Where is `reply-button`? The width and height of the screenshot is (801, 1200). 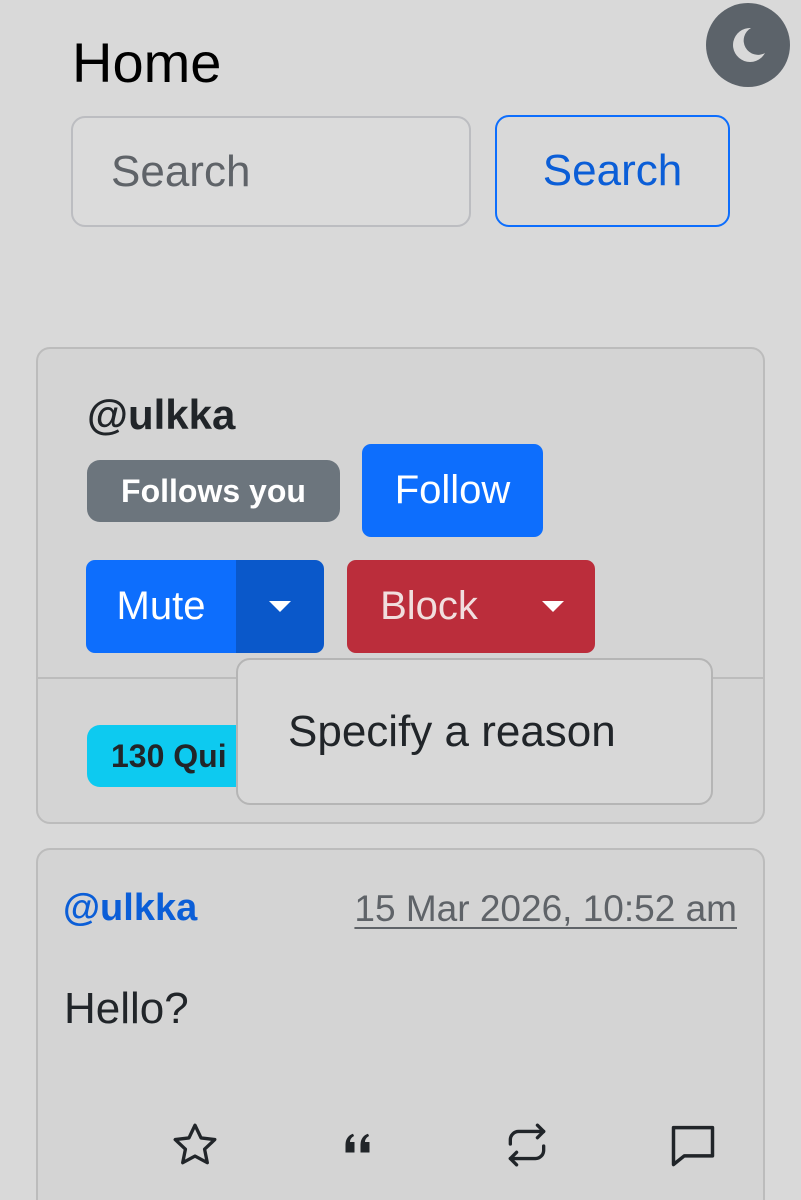 reply-button is located at coordinates (693, 1145).